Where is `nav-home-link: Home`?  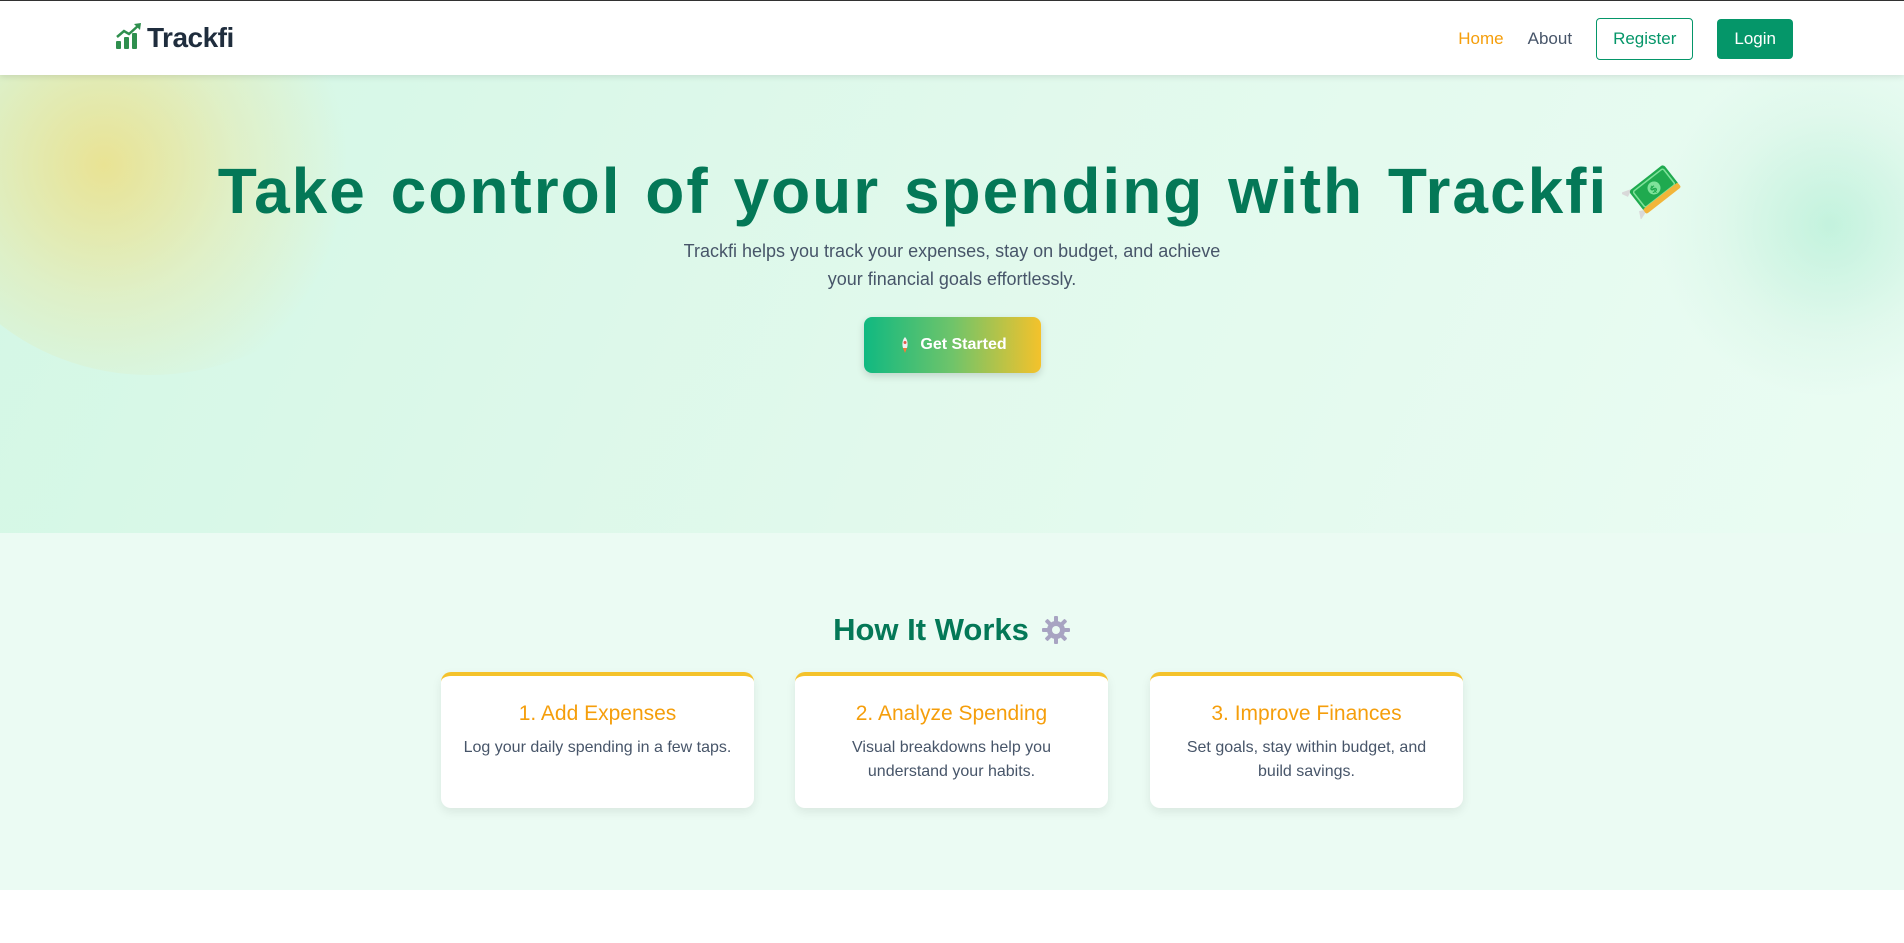 nav-home-link: Home is located at coordinates (1480, 39).